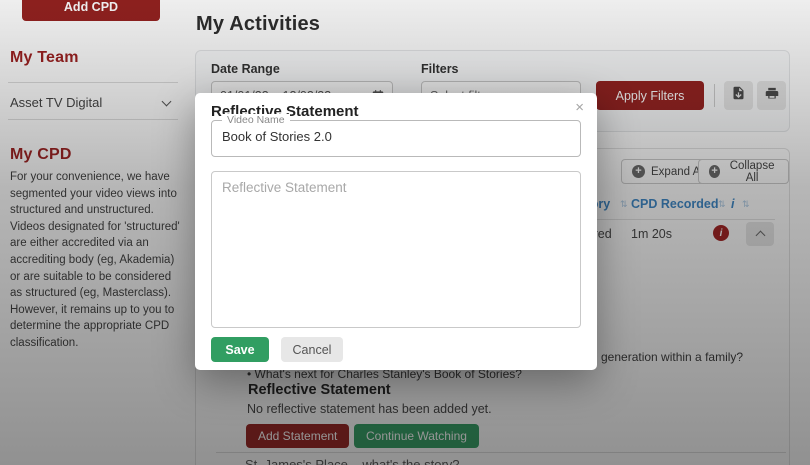 Image resolution: width=810 pixels, height=465 pixels. Describe the element at coordinates (240, 349) in the screenshot. I see `save-button: Save` at that location.